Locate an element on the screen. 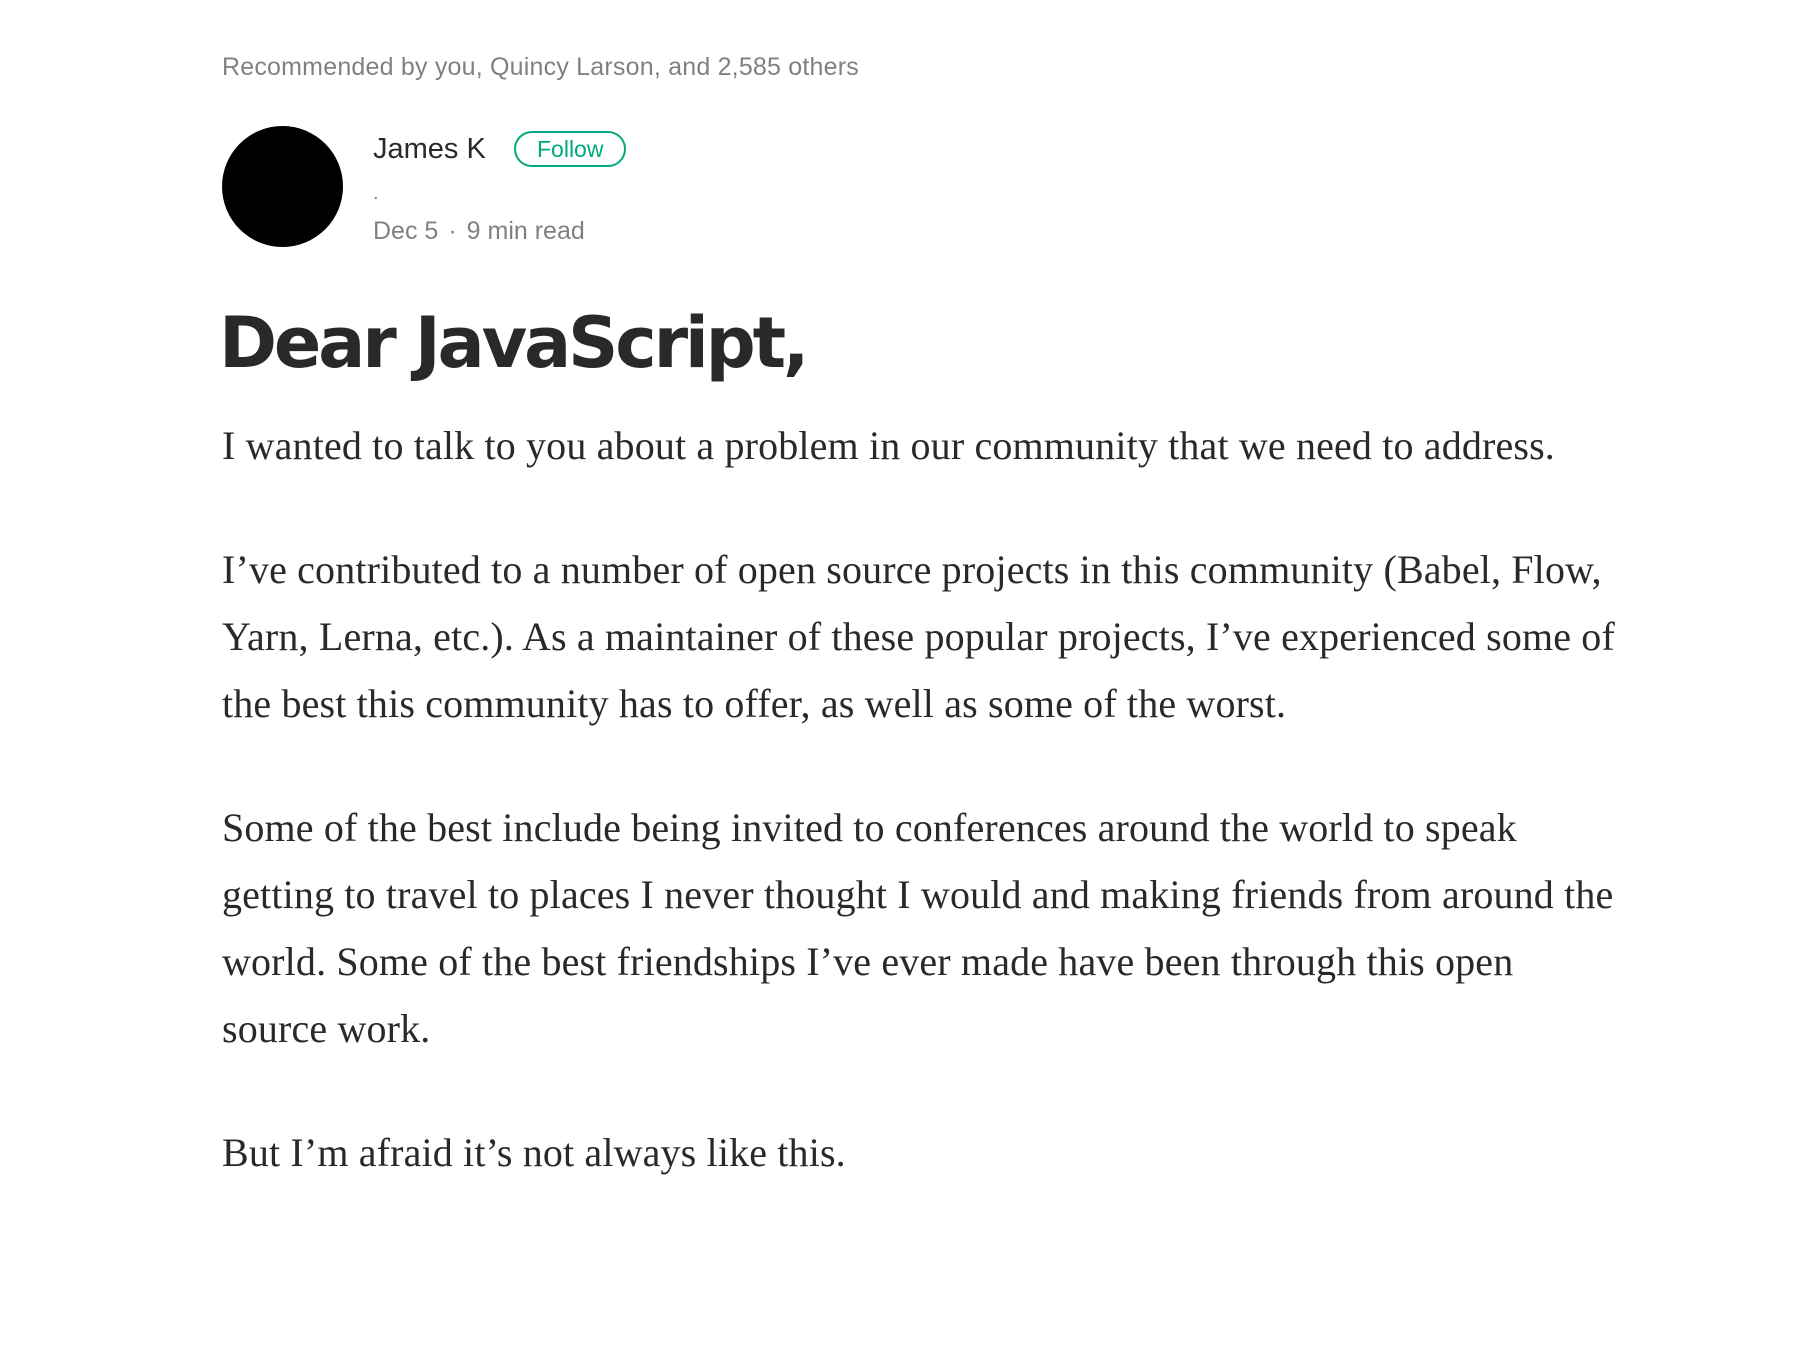 The width and height of the screenshot is (1818, 1360). author-name-link: James K is located at coordinates (429, 149).